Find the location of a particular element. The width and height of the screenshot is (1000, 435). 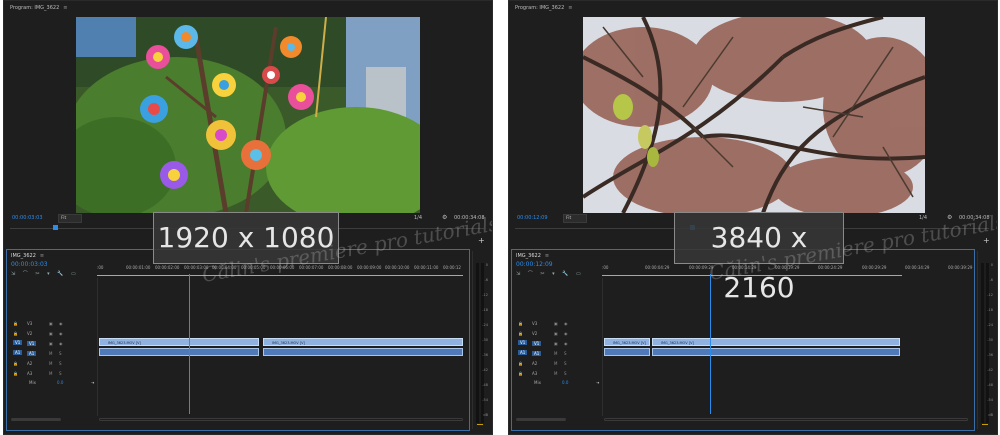

ruler-tick-label: 00:00:24:29 is located at coordinates (830, 267).